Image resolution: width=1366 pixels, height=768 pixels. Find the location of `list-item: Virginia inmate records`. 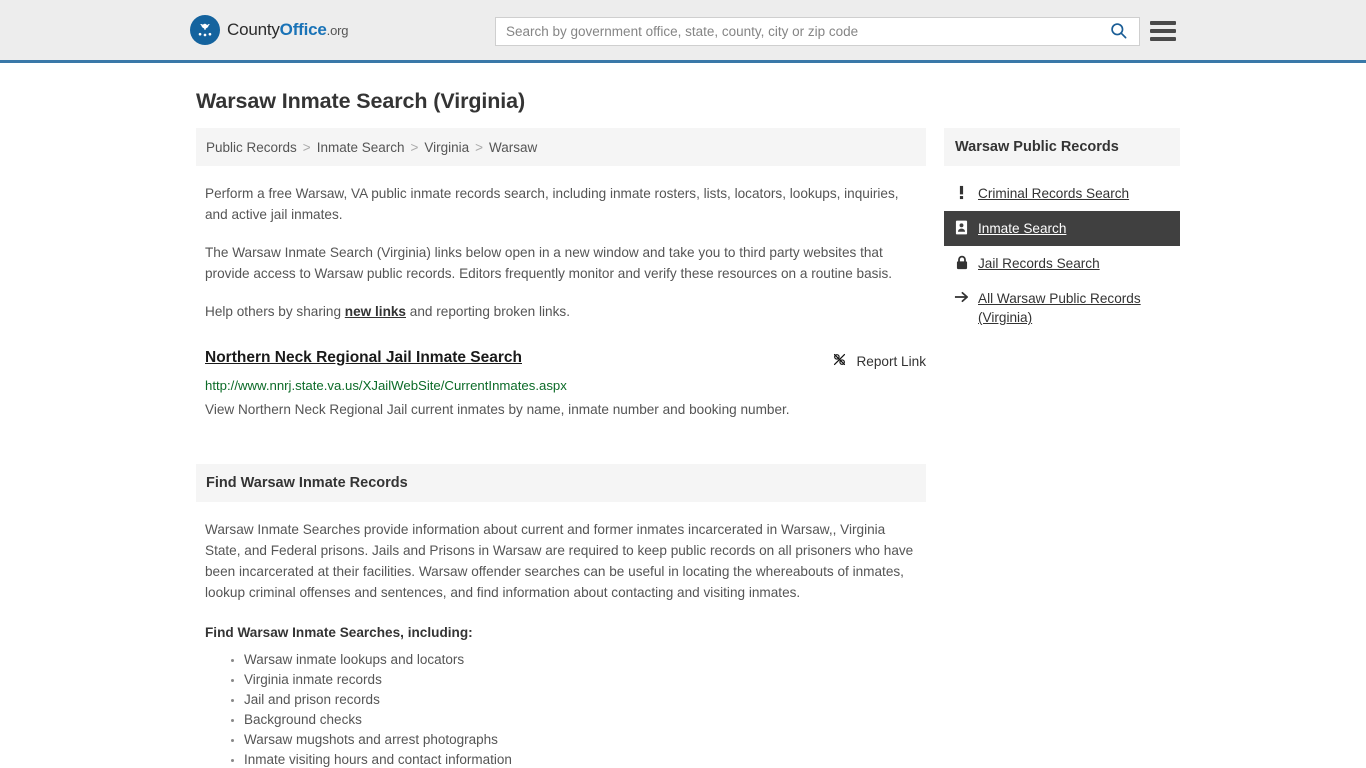

list-item: Virginia inmate records is located at coordinates (585, 680).